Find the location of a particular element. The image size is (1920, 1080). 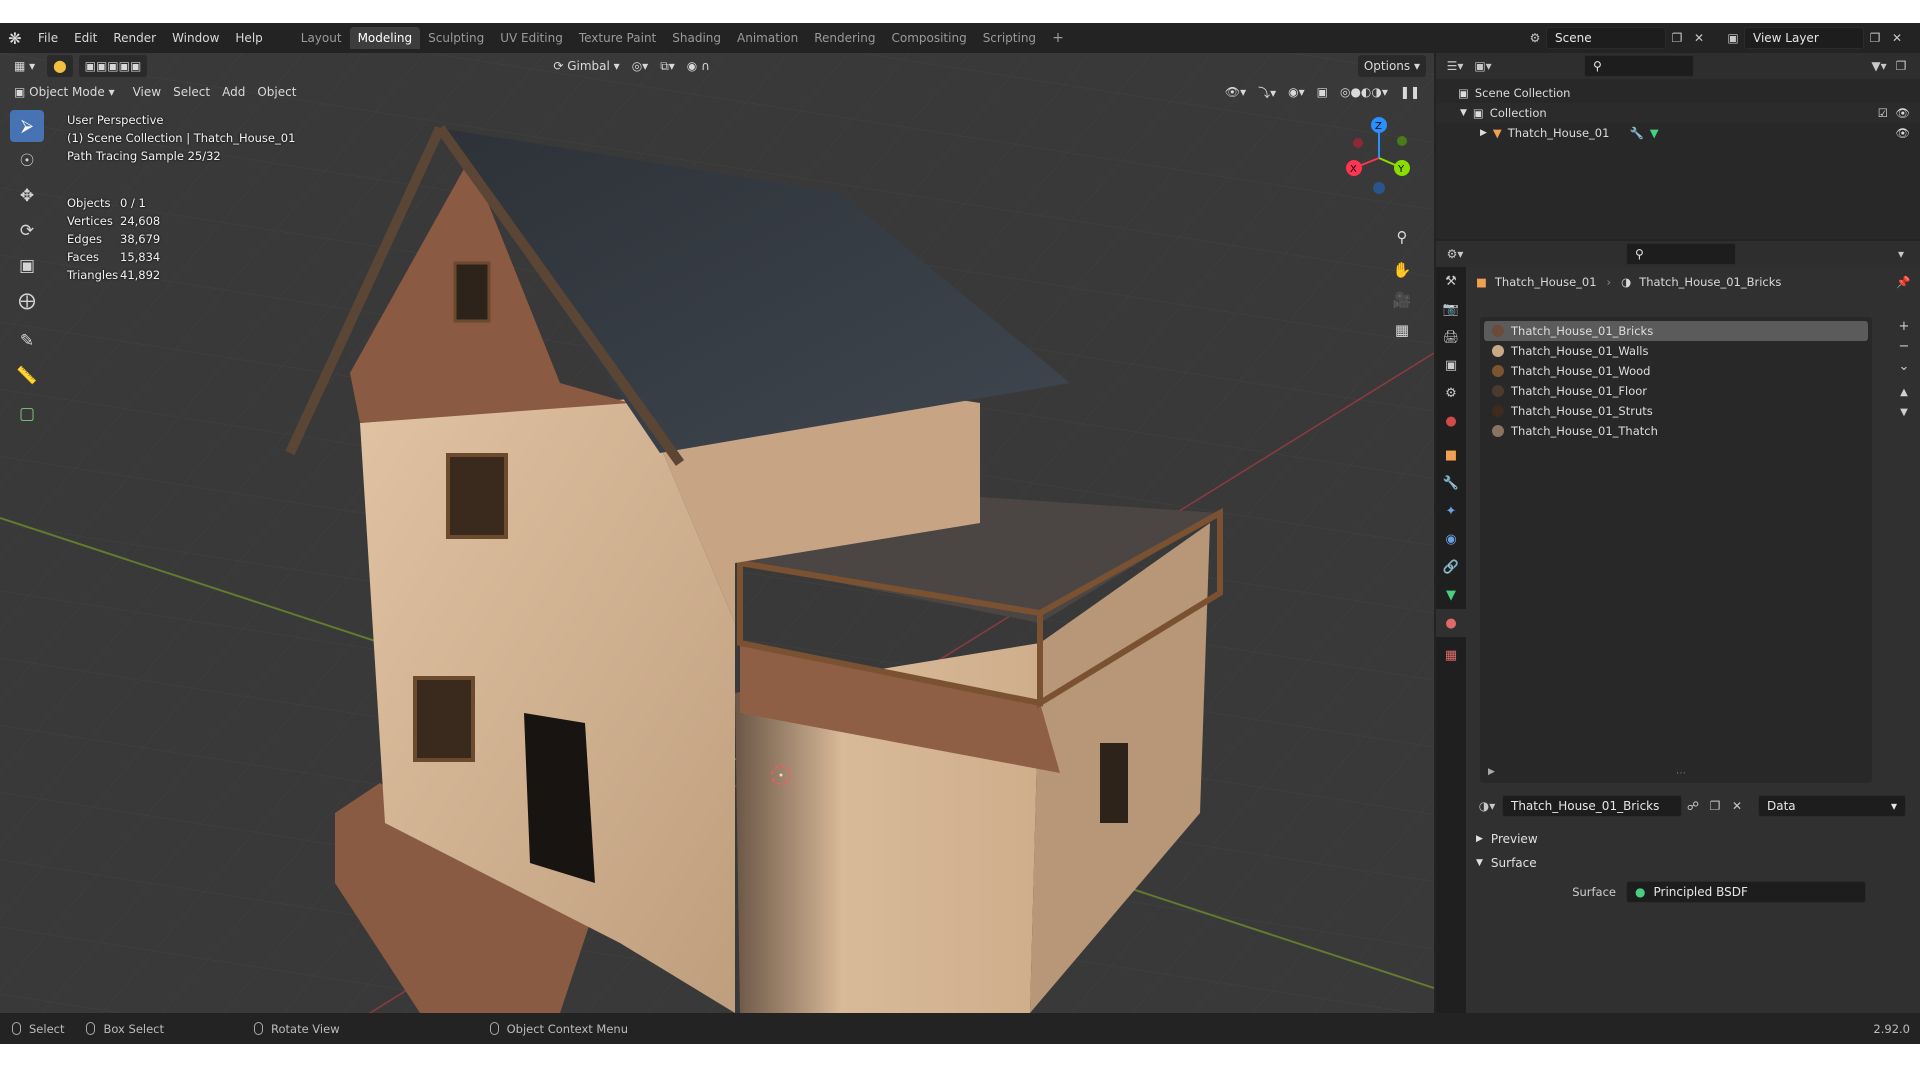

expand-arrow-icon: ▼ is located at coordinates (1463, 113).